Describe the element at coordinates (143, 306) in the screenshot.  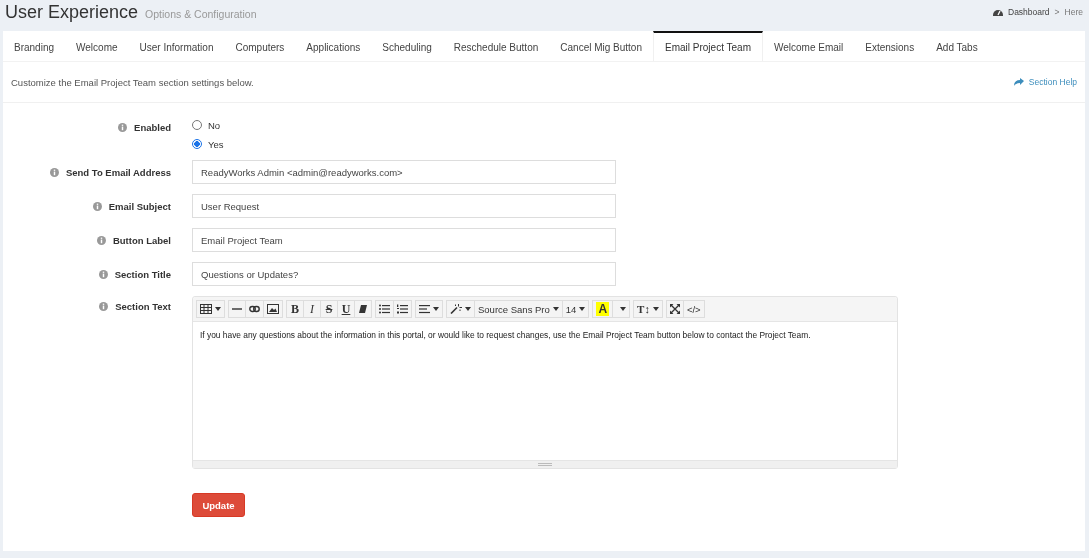
I see `field-label: Section Text` at that location.